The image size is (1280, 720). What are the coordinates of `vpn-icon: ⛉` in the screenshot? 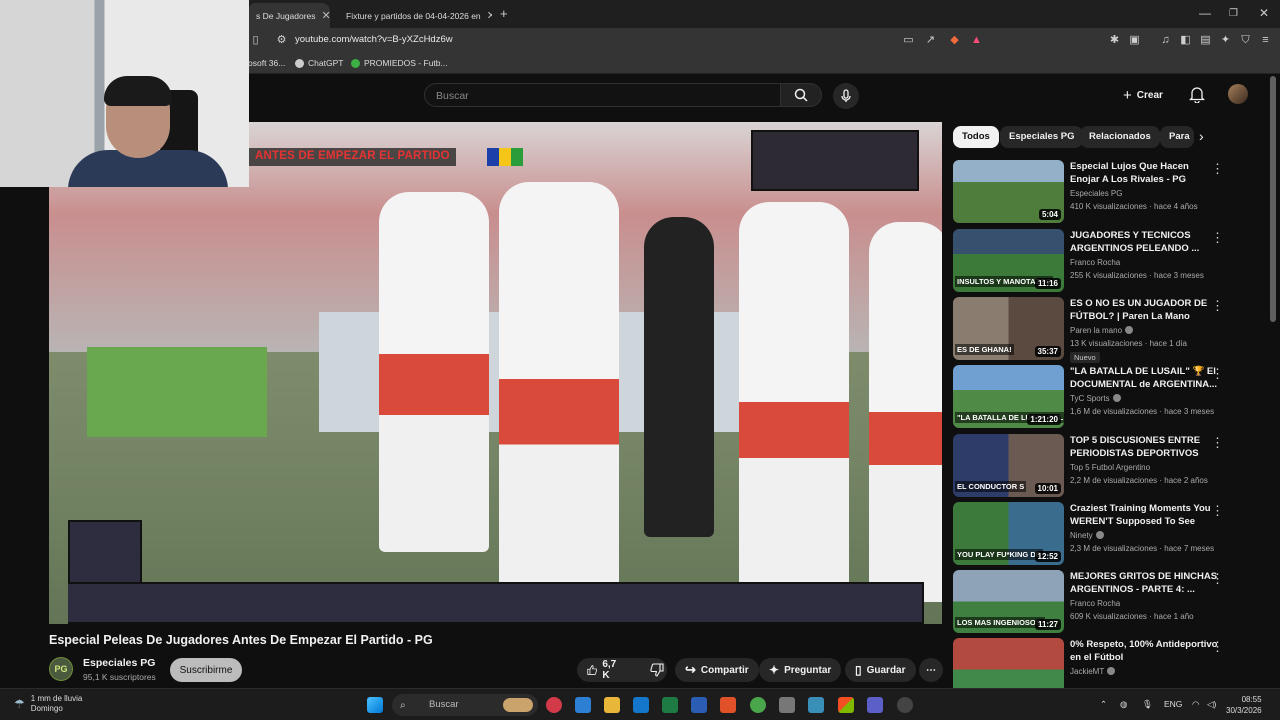 It's located at (1245, 40).